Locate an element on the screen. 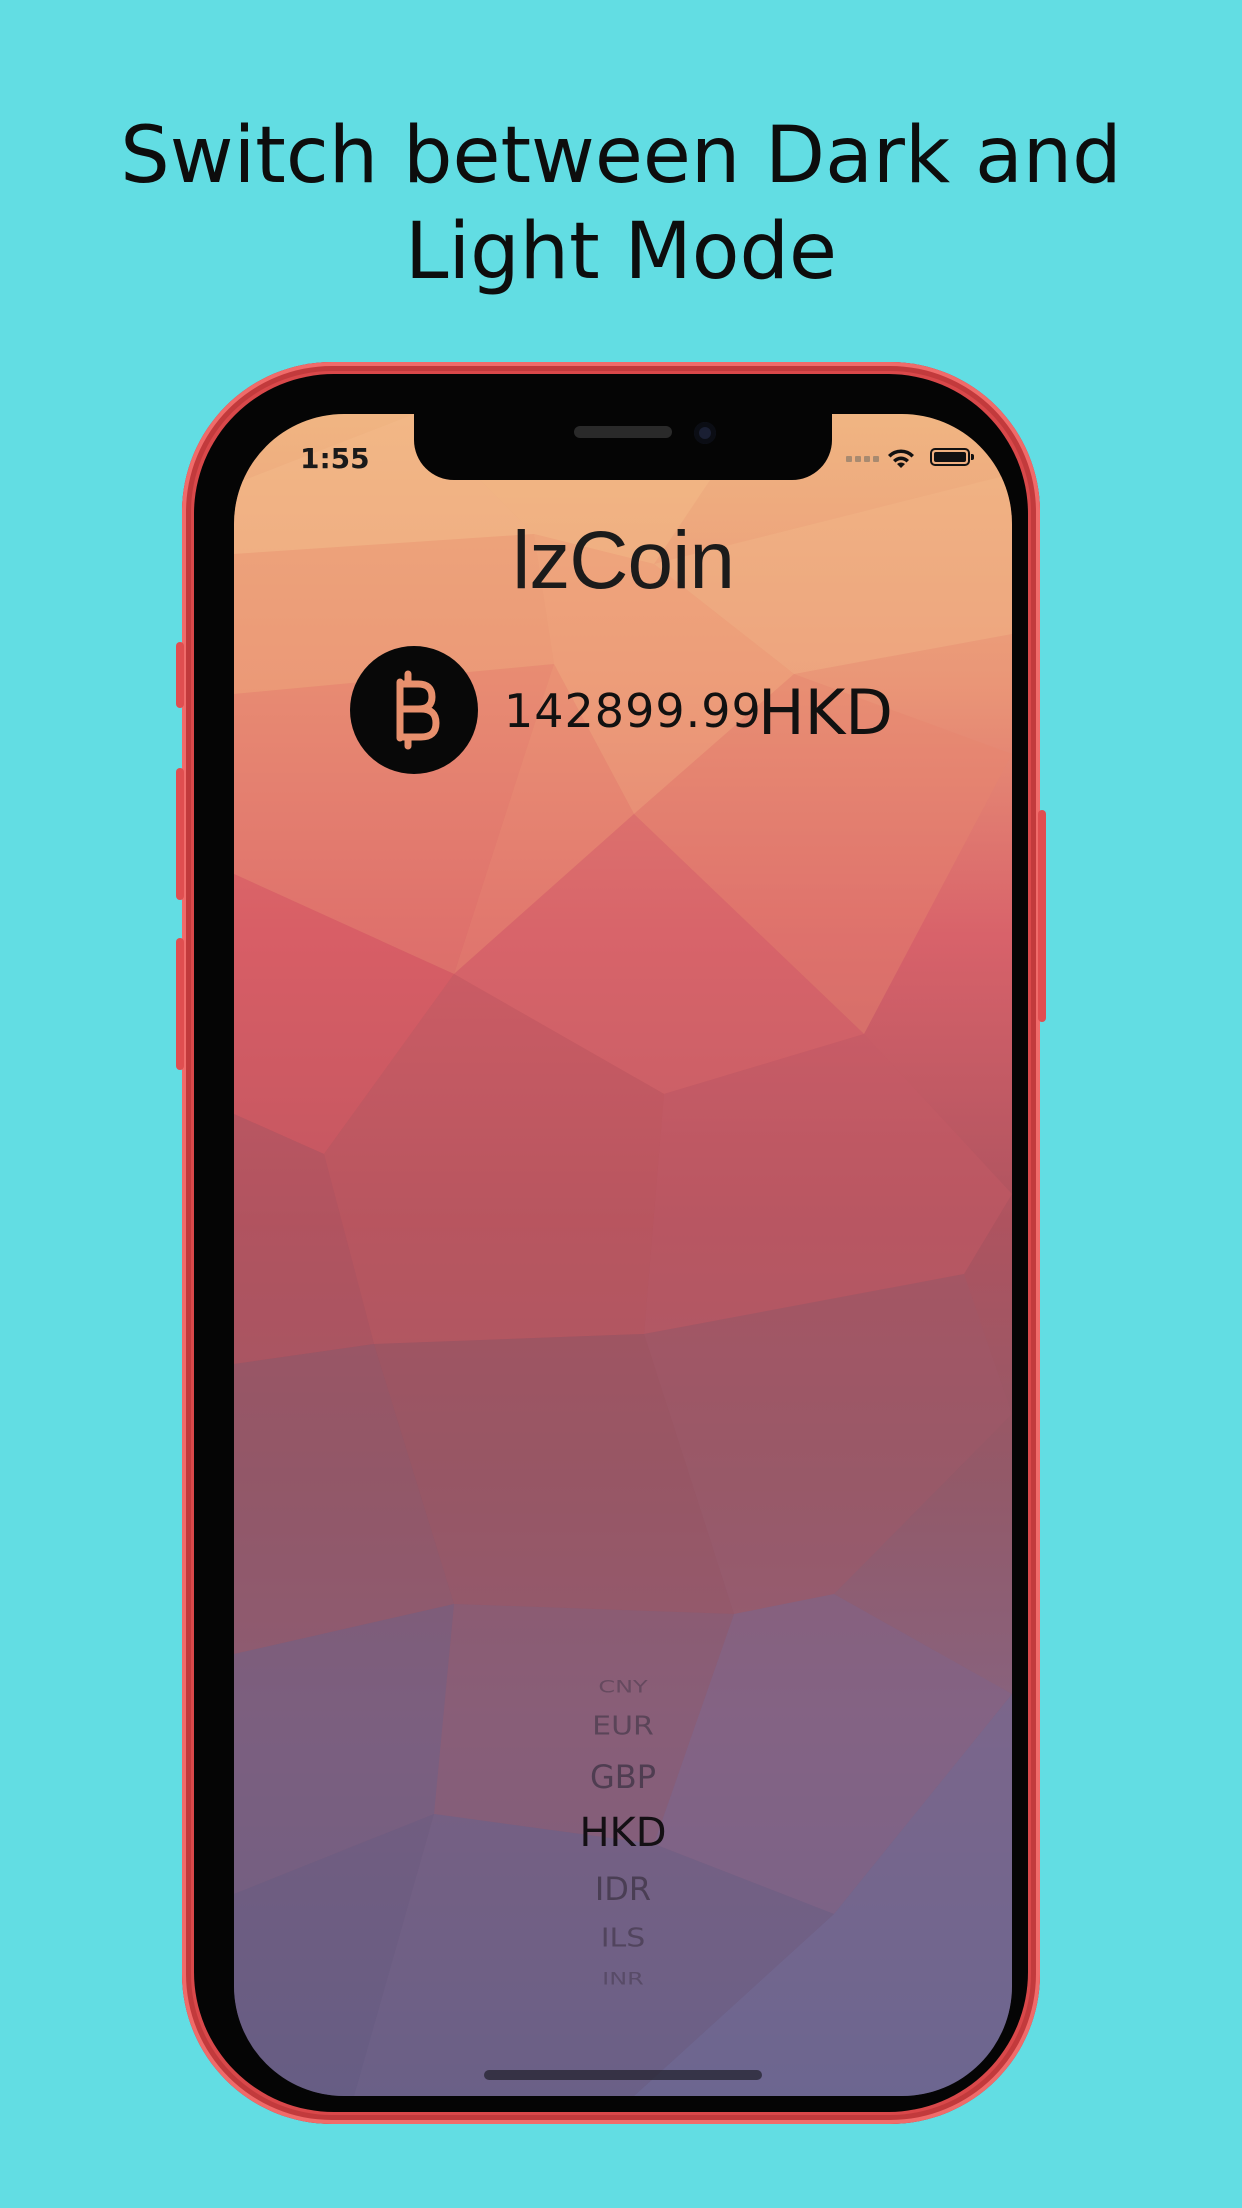  picker-option-selected: HKD is located at coordinates (623, 1833).